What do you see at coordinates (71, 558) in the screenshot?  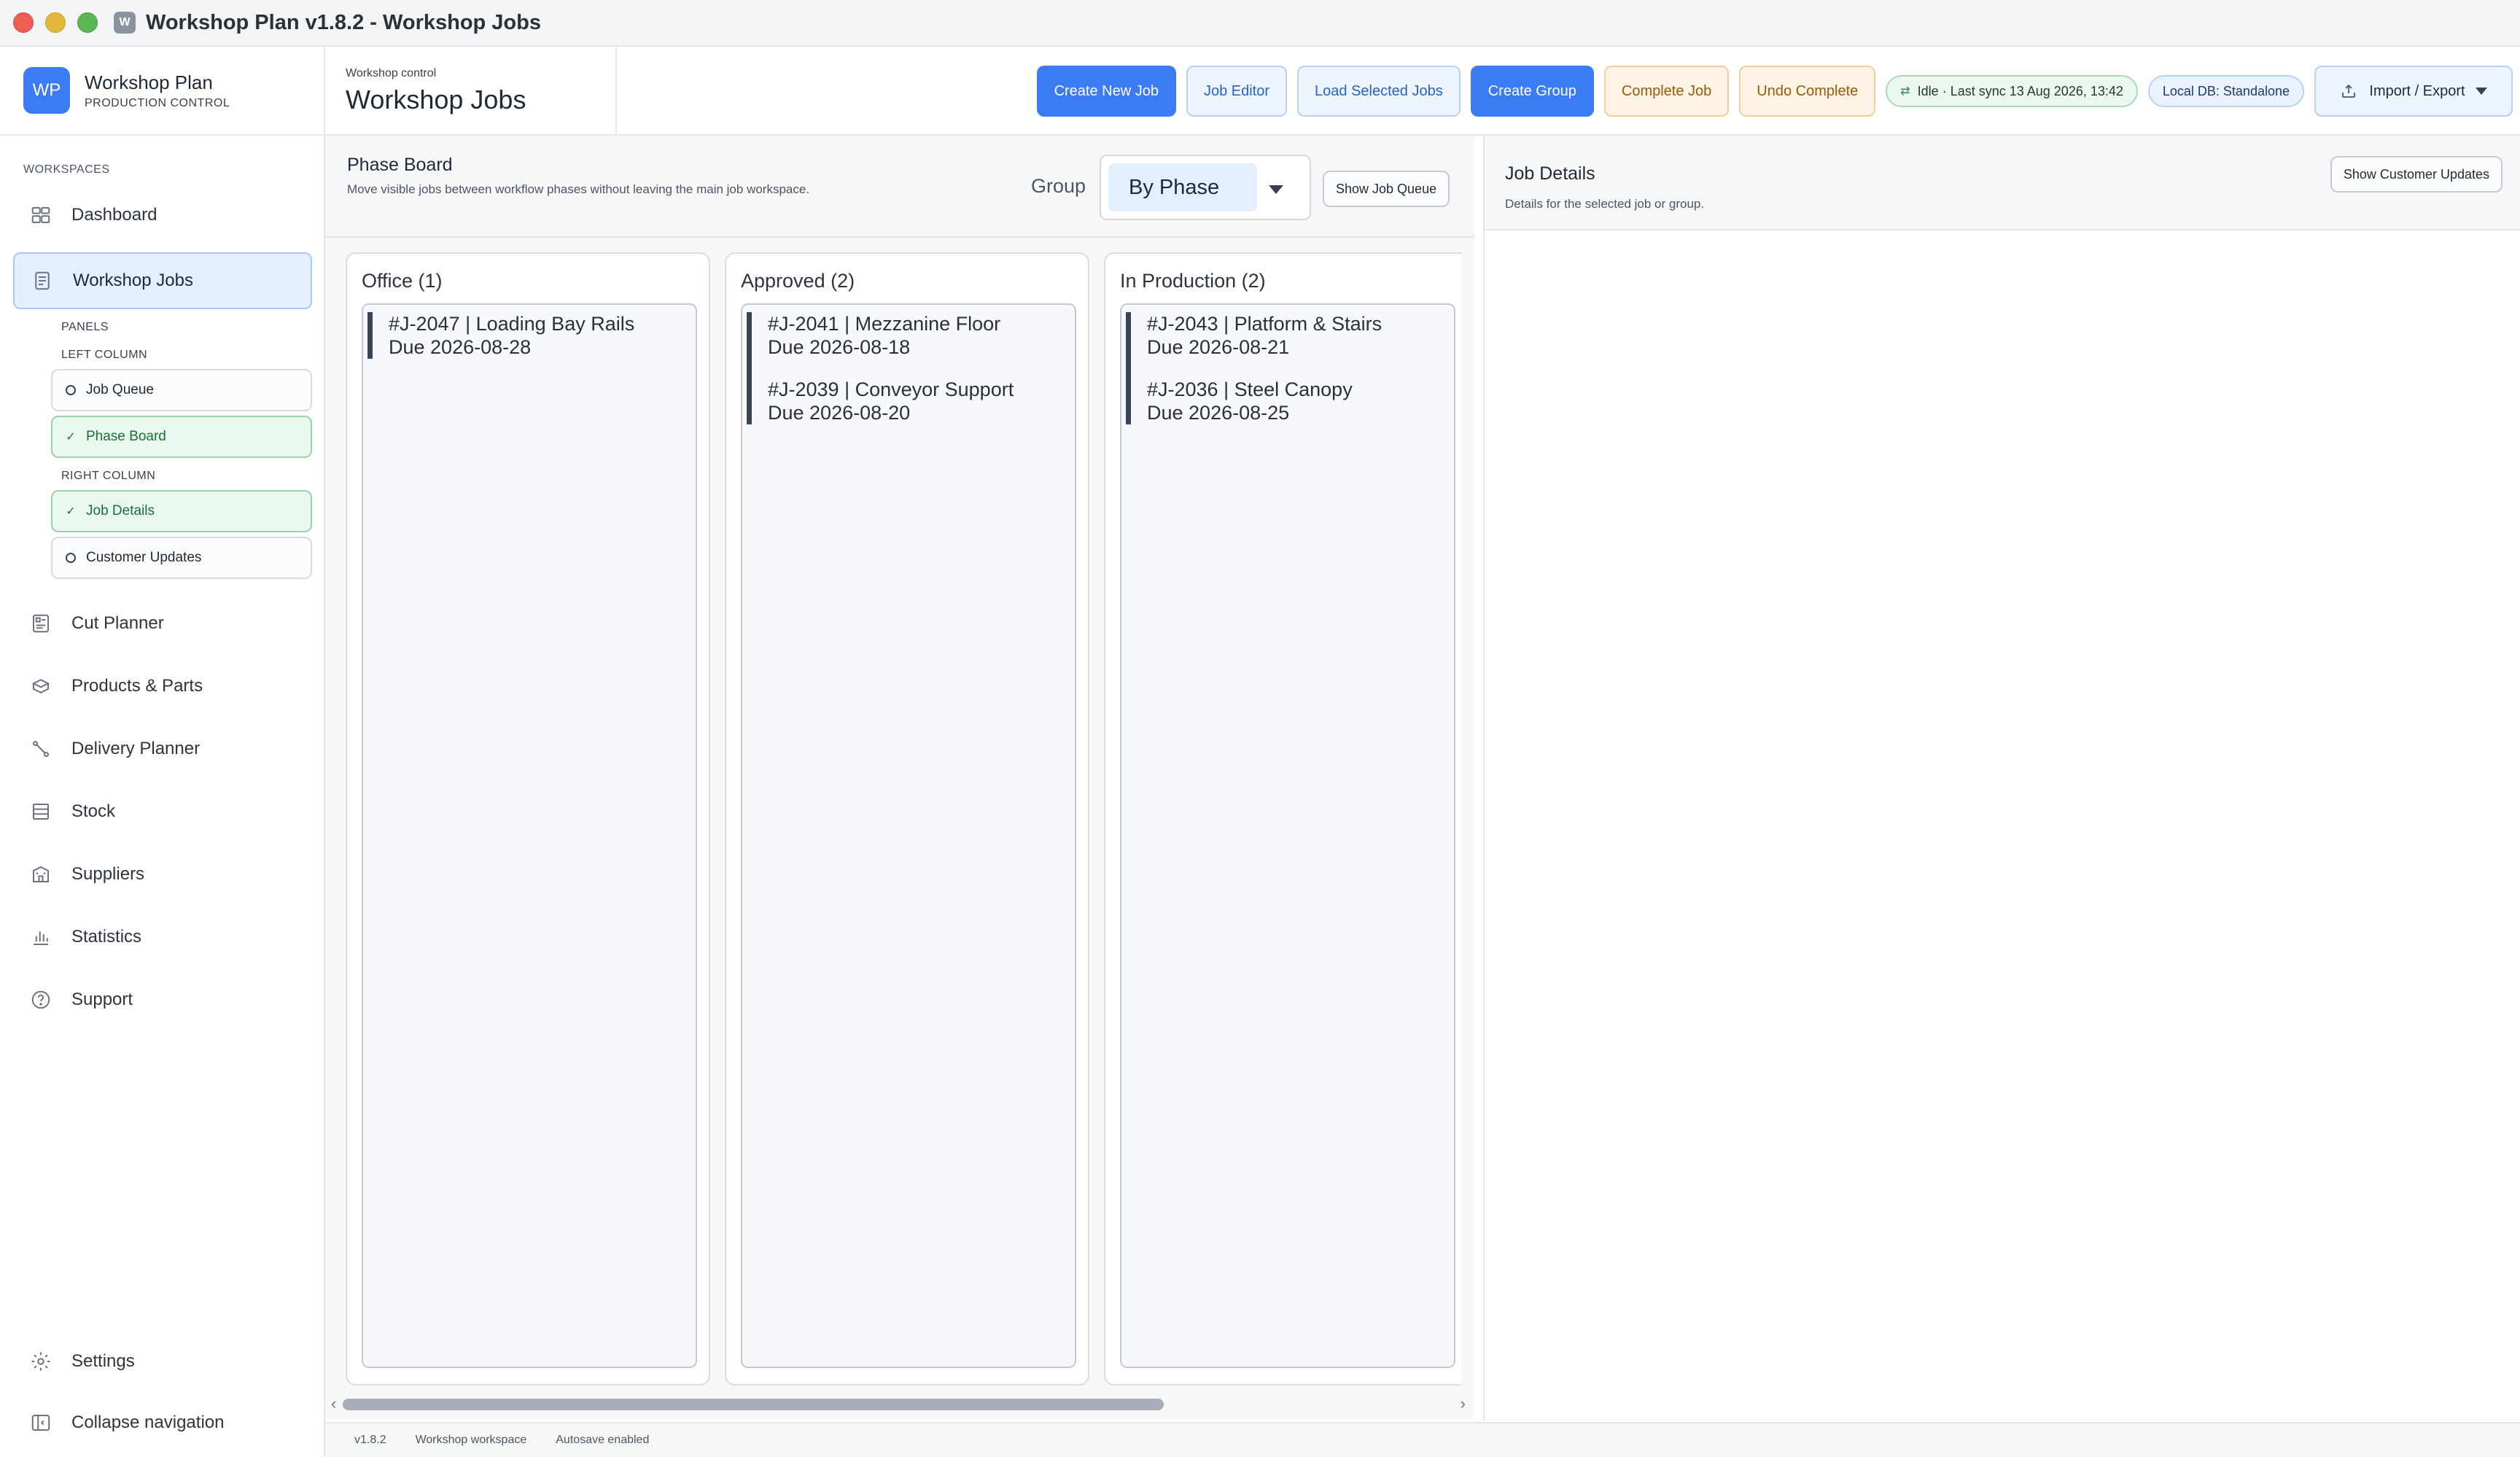 I see `unchecked-circle-icon` at bounding box center [71, 558].